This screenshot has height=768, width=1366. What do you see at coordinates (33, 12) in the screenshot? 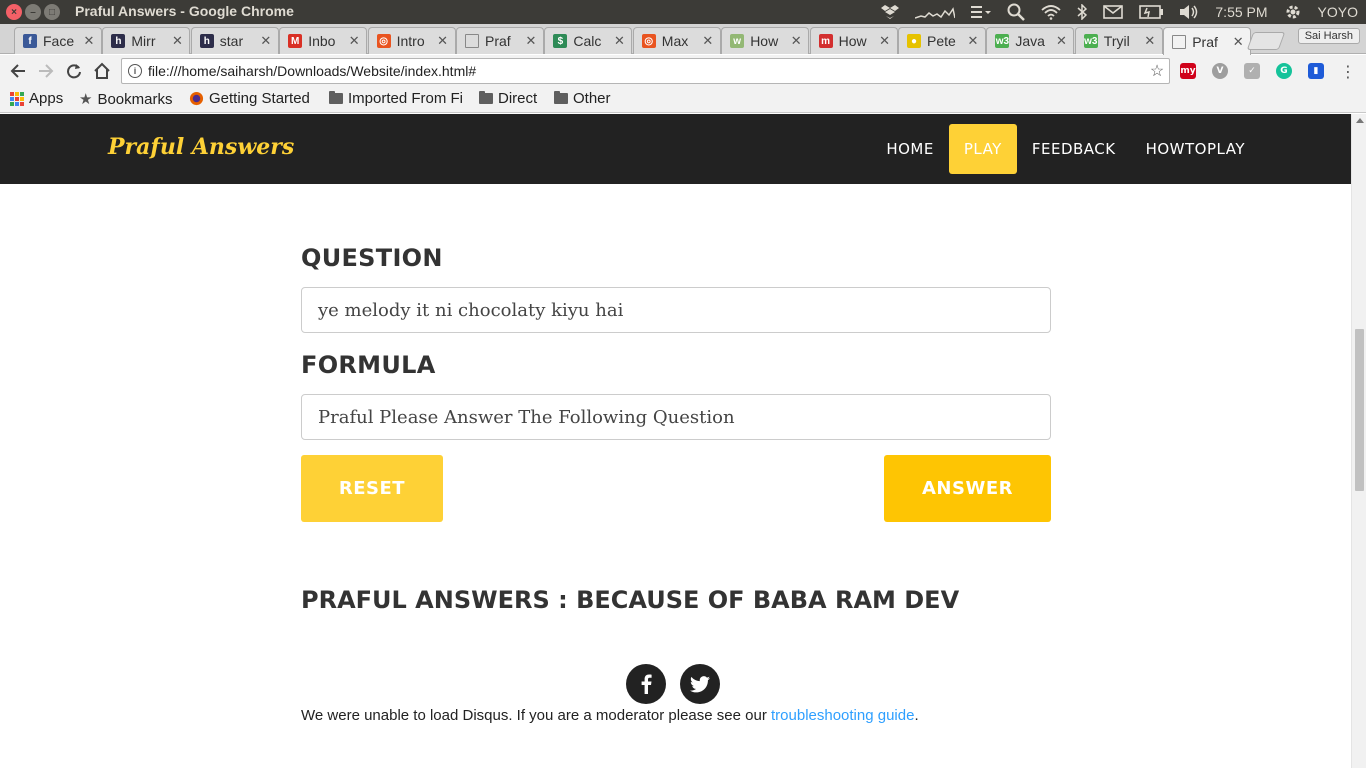
I see `window-minimize-button: –` at bounding box center [33, 12].